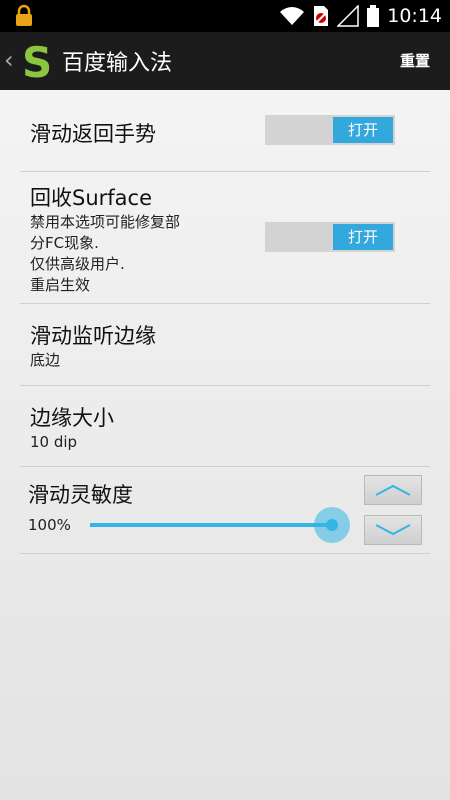 The width and height of the screenshot is (450, 800). I want to click on chevron-up-icon, so click(393, 490).